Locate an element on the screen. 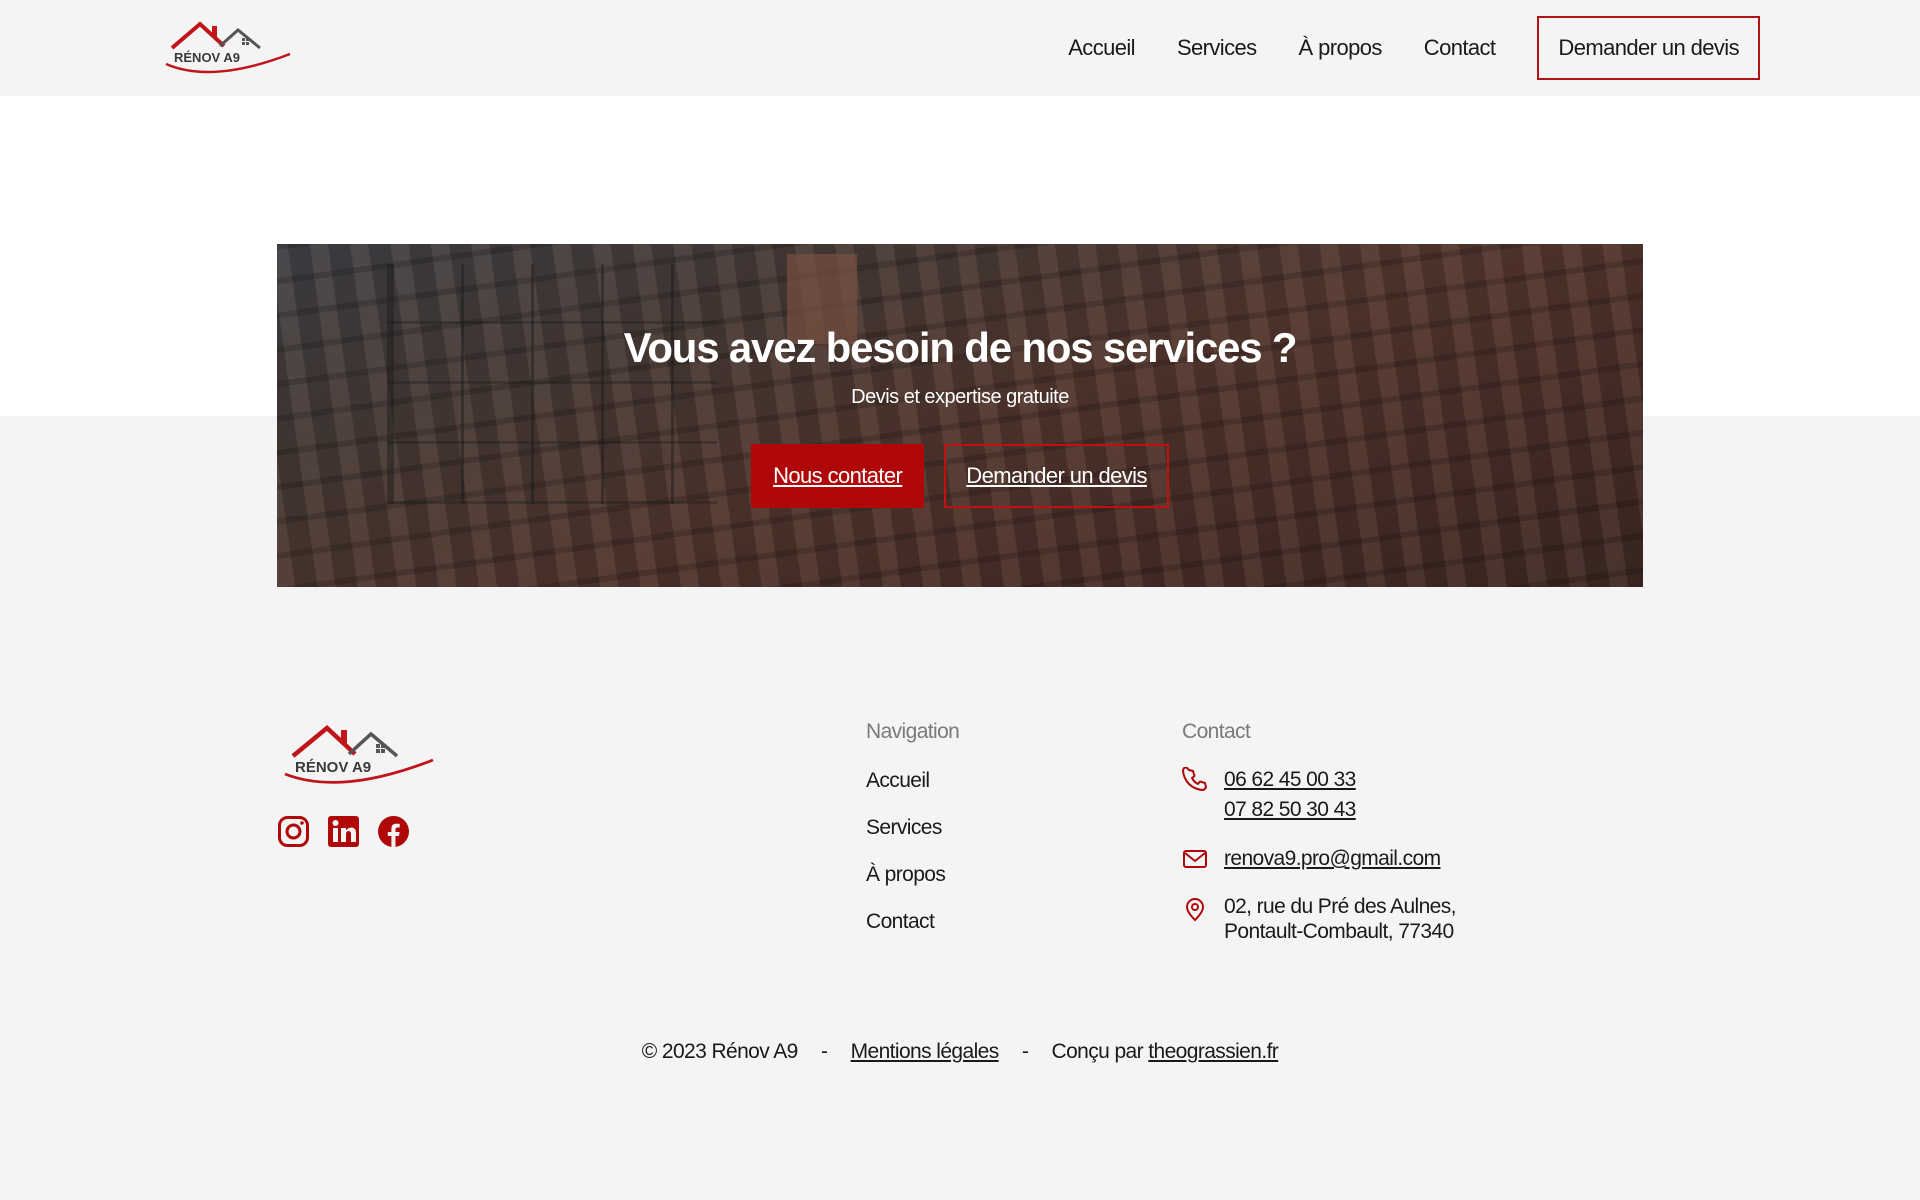 The height and width of the screenshot is (1200, 1920). cta-title: Vous avez besoin de nos services ? is located at coordinates (960, 347).